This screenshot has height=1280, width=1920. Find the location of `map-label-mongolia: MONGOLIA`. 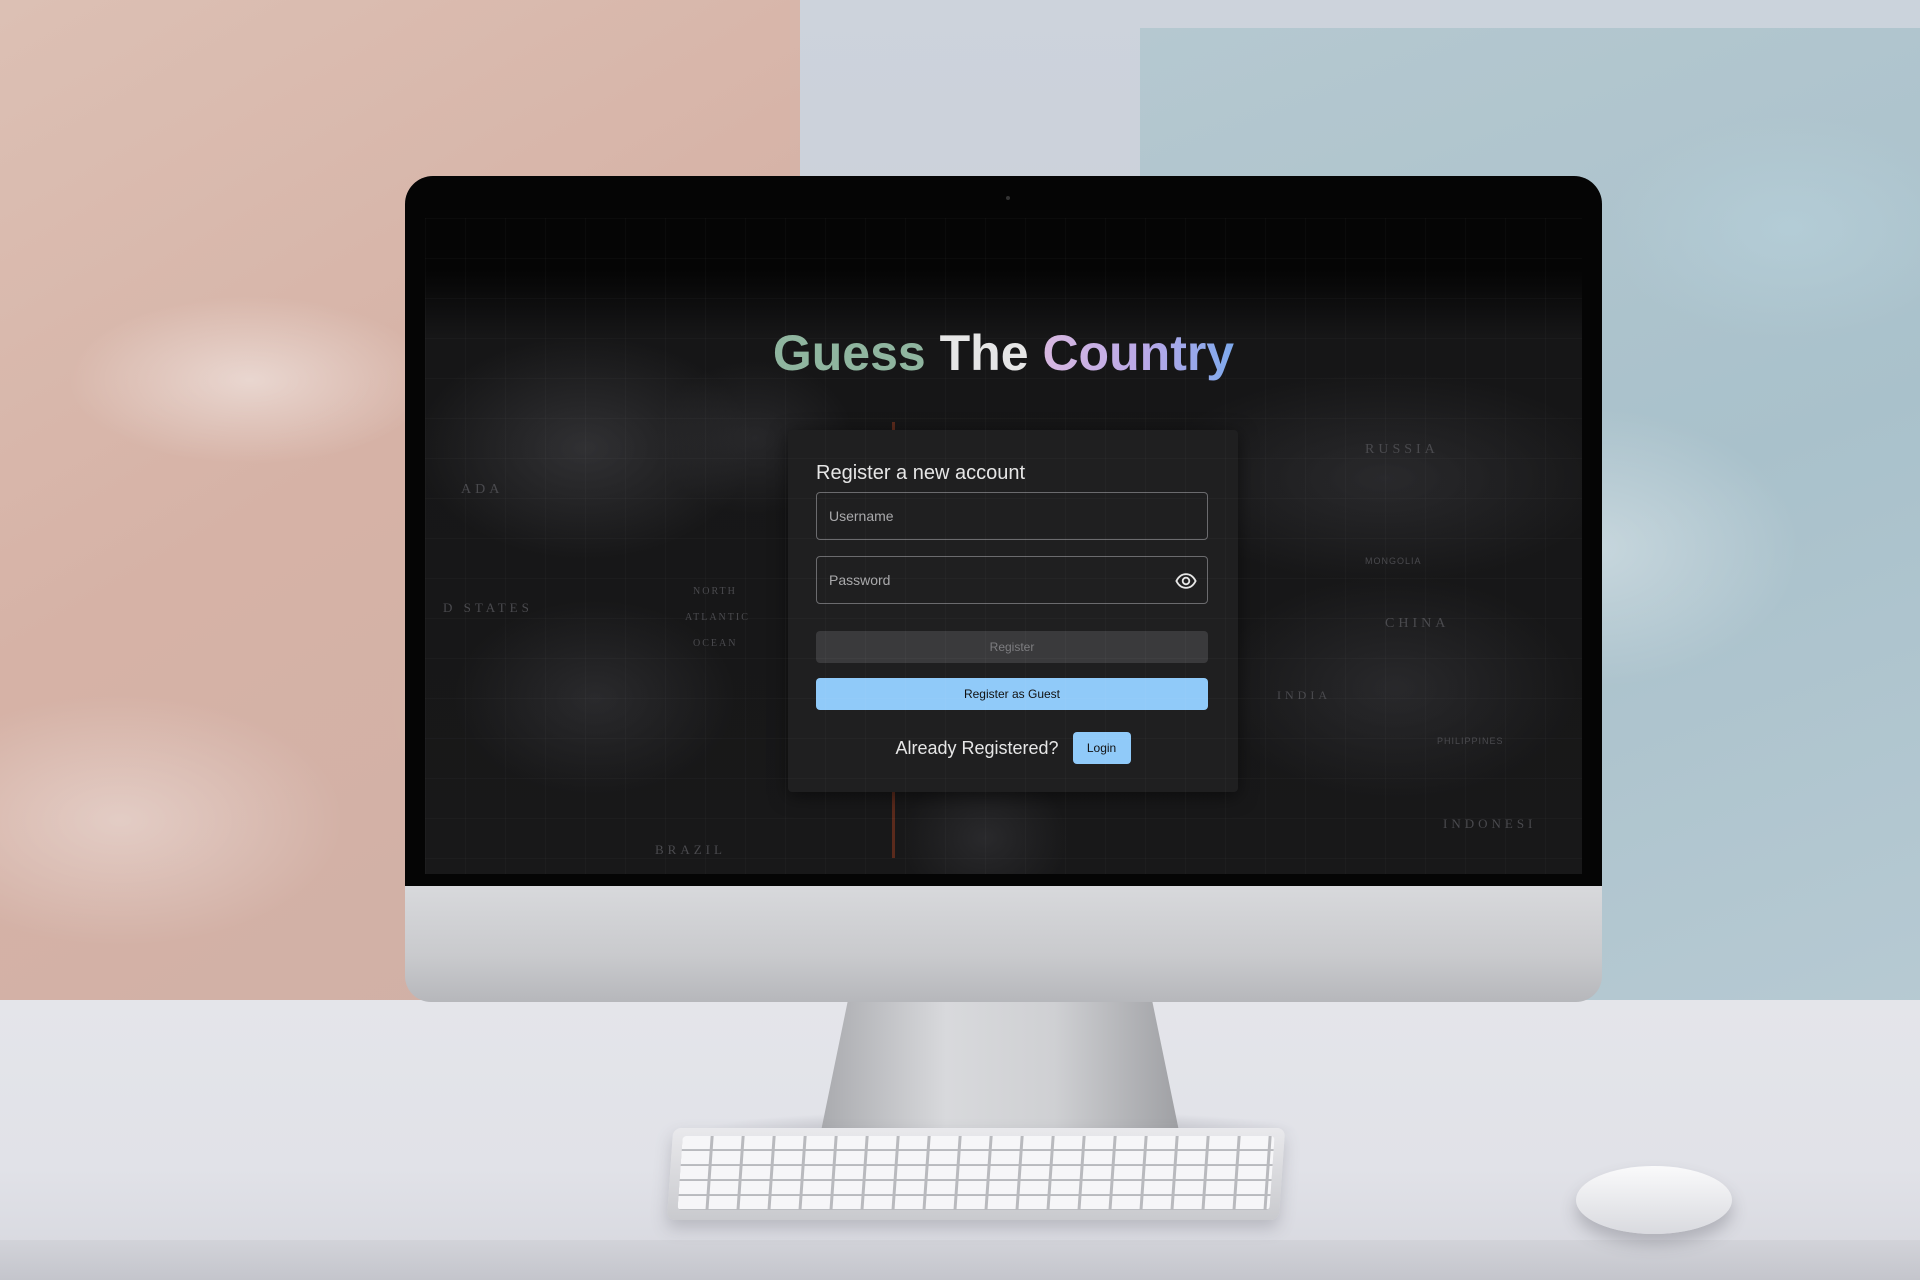

map-label-mongolia: MONGOLIA is located at coordinates (1393, 561).